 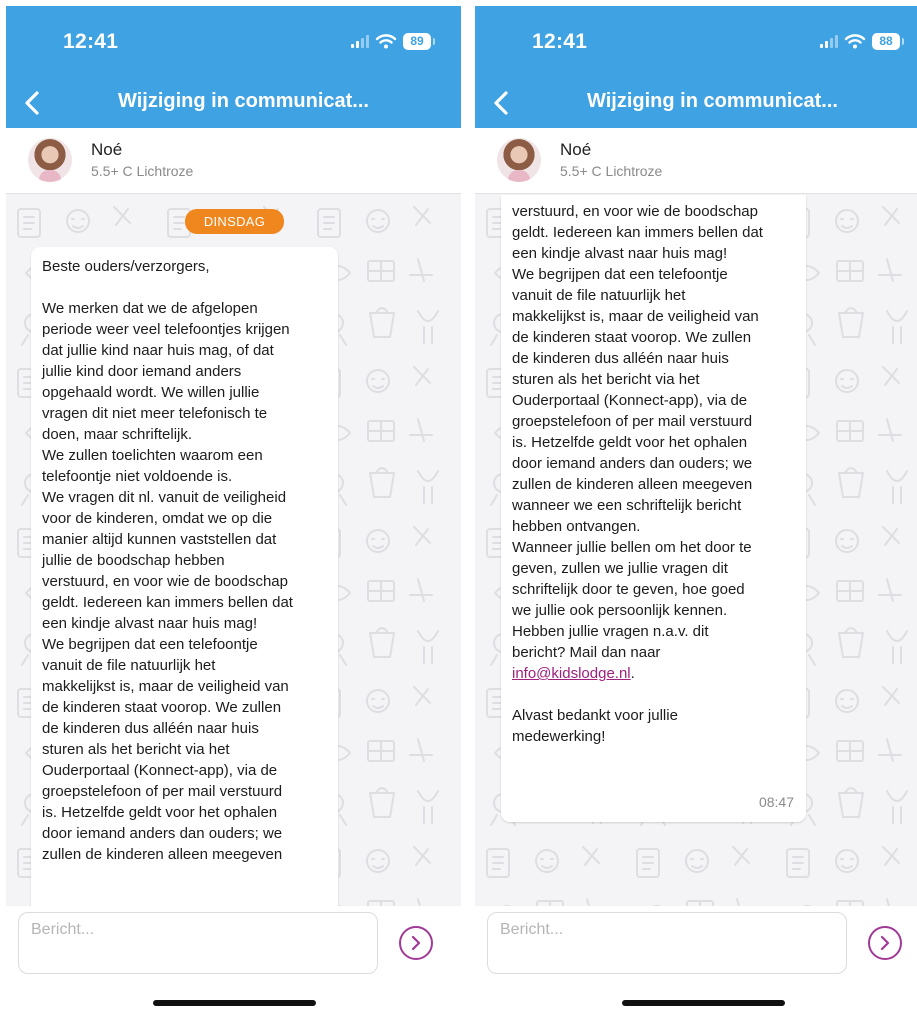 What do you see at coordinates (632, 673) in the screenshot?
I see `email-suffix: .` at bounding box center [632, 673].